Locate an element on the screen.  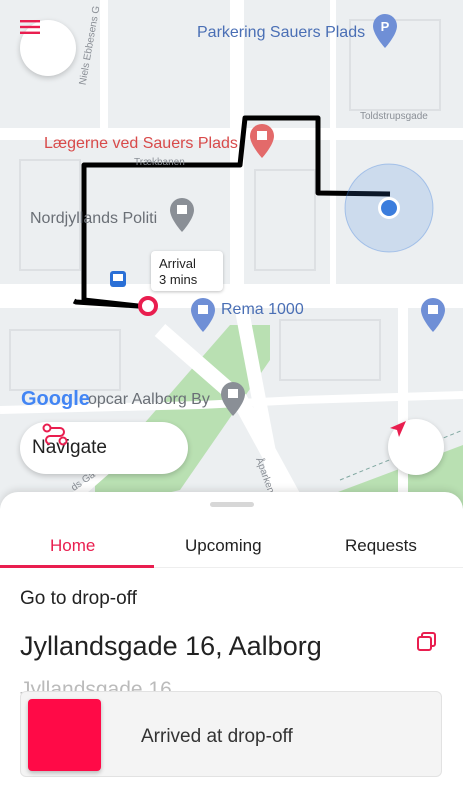
address-title: Jyllandsgade 16, Aalborg is located at coordinates (171, 646).